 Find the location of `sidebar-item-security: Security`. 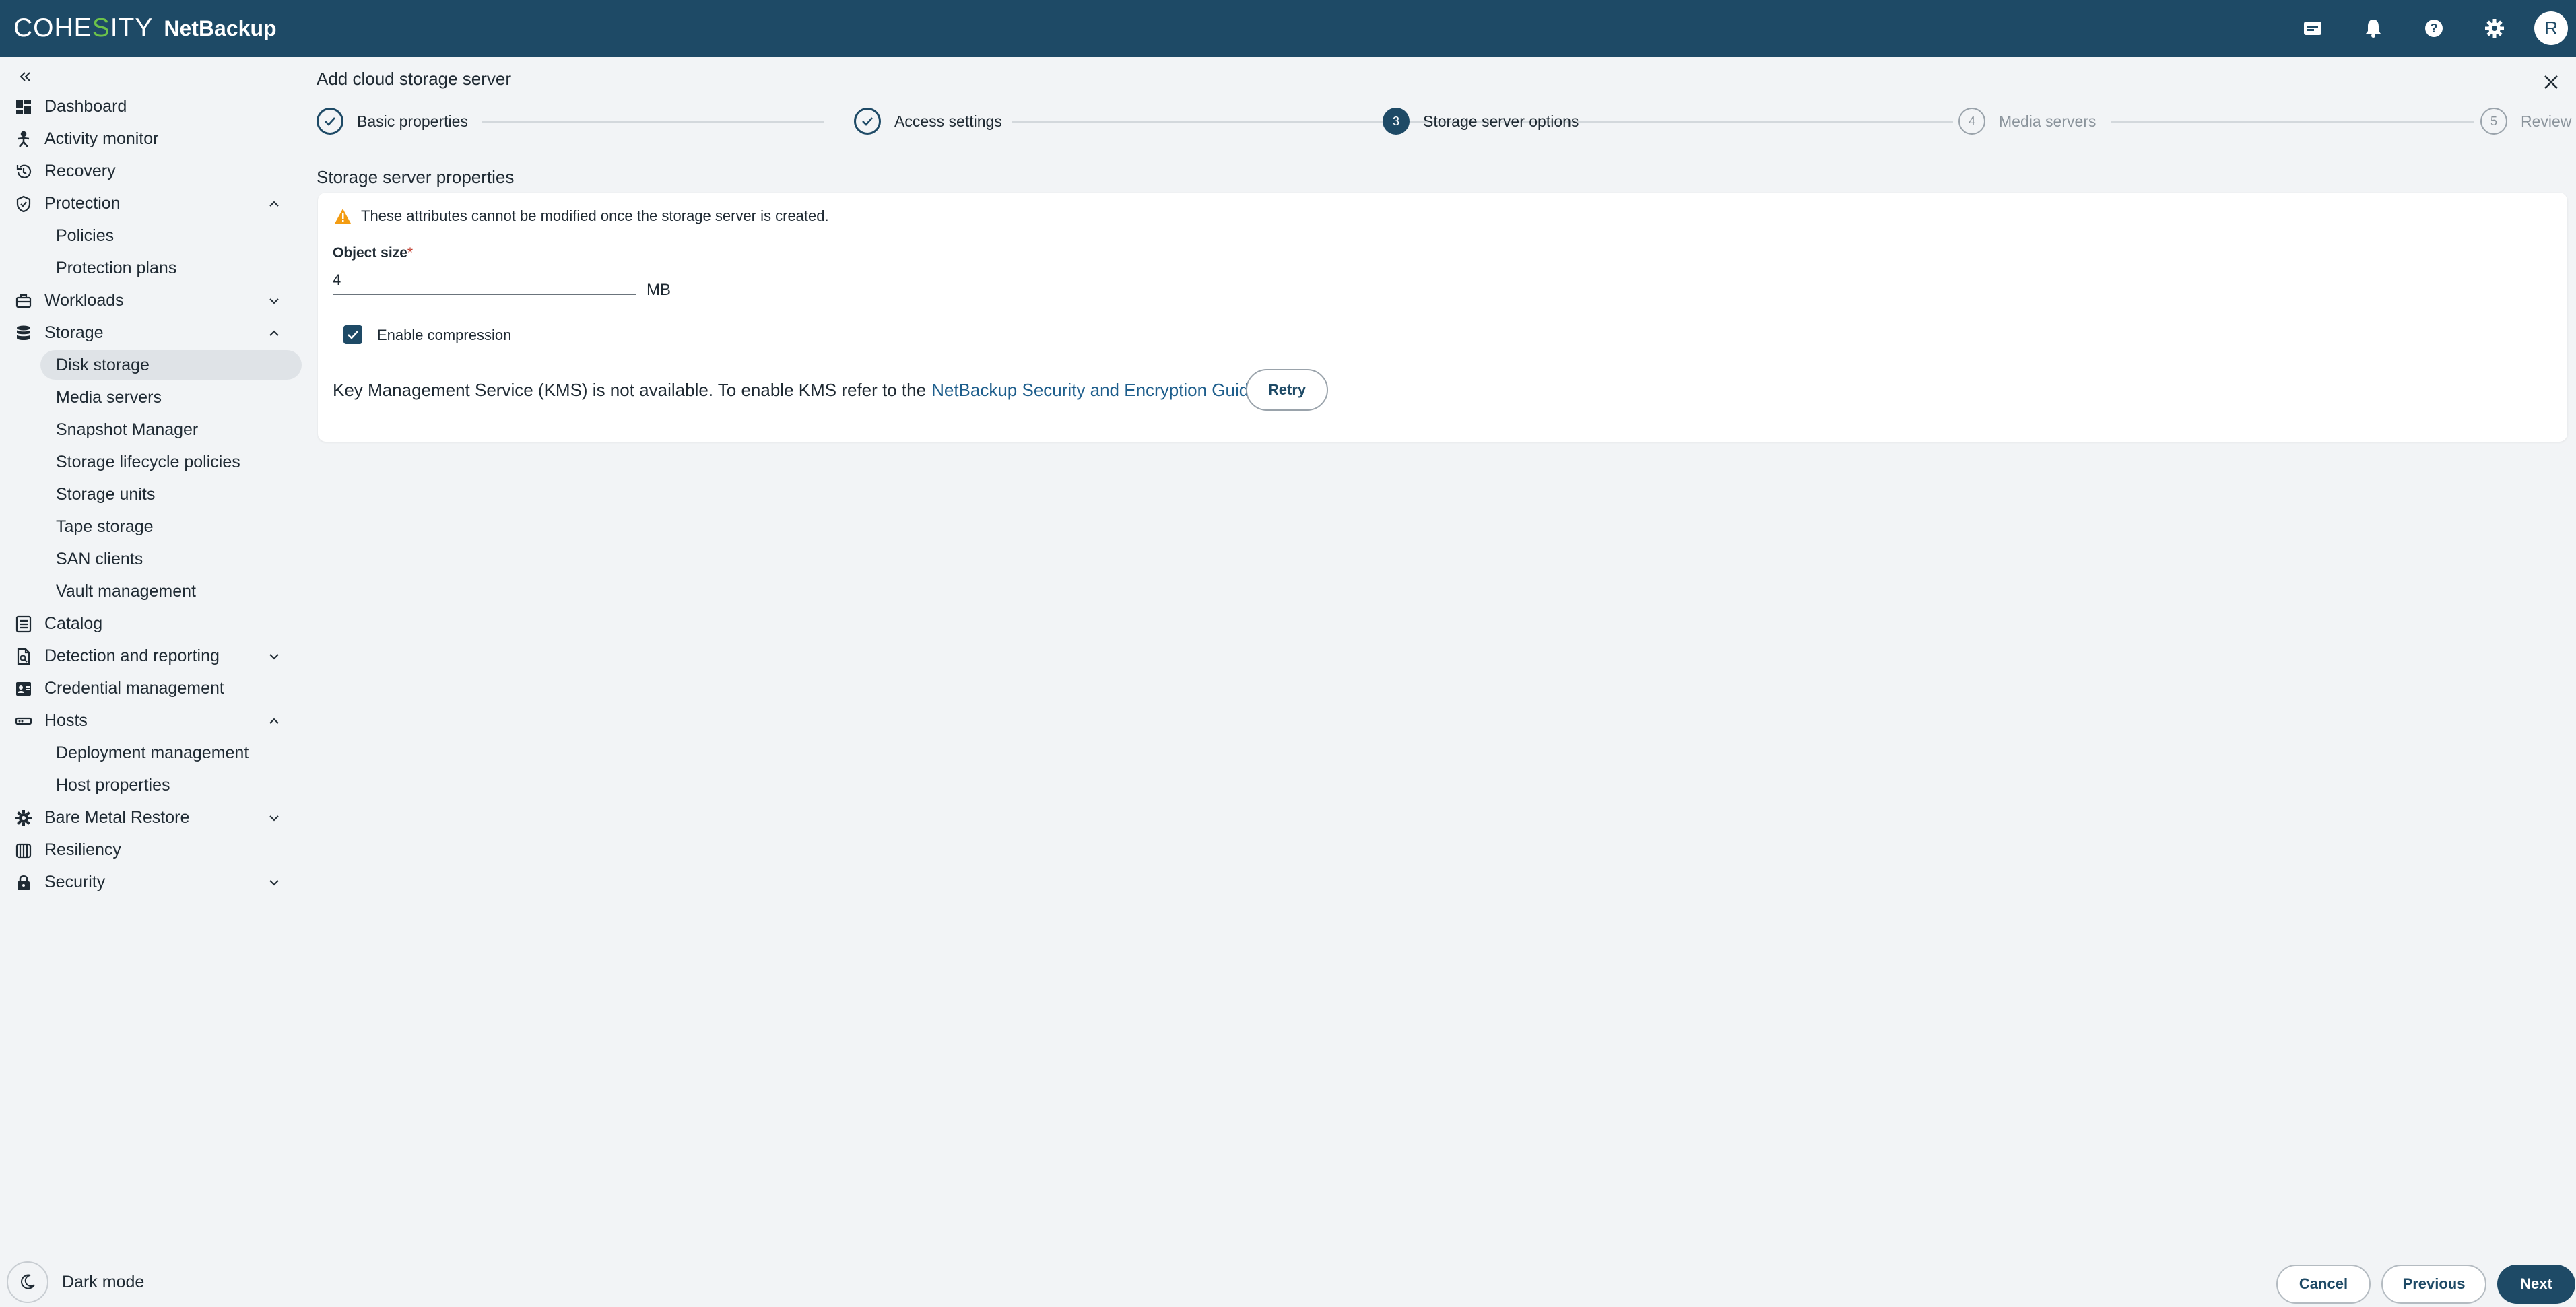

sidebar-item-security: Security is located at coordinates (151, 882).